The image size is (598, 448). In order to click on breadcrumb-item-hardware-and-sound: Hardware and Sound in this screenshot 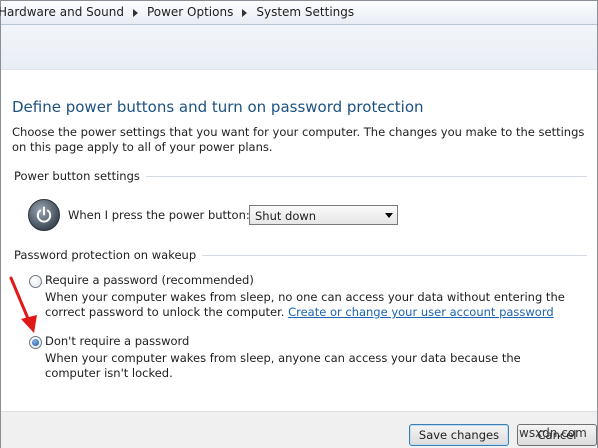, I will do `click(62, 12)`.